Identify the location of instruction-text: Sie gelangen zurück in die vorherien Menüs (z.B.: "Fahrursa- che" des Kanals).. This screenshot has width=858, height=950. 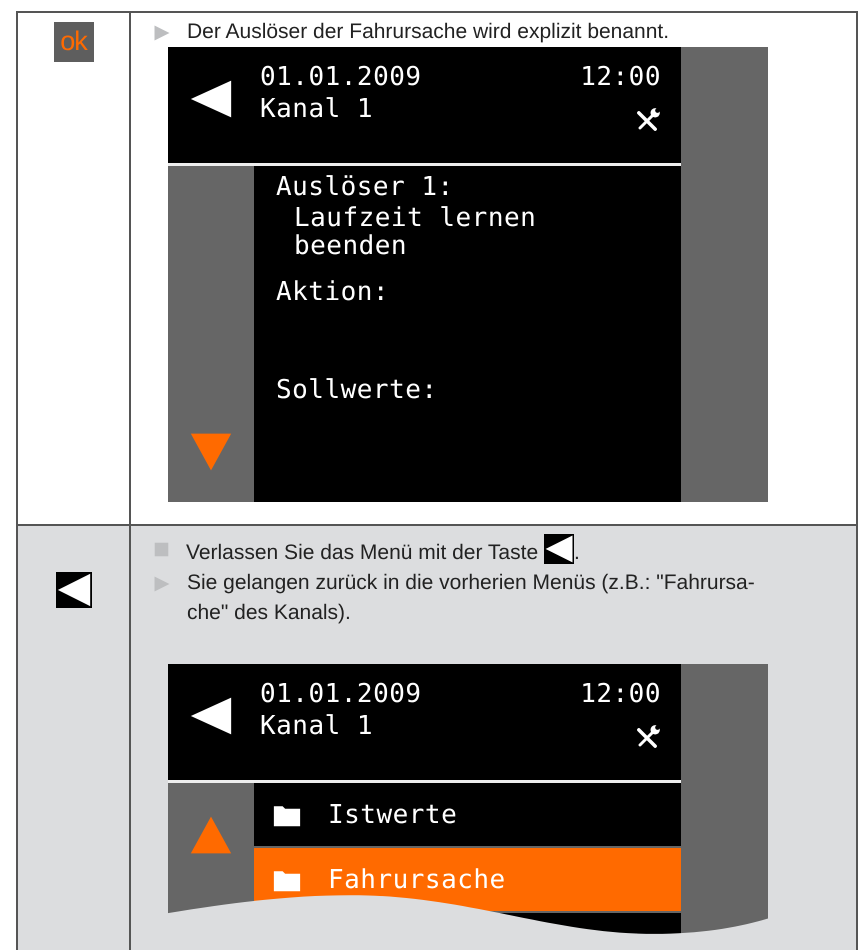
(471, 598).